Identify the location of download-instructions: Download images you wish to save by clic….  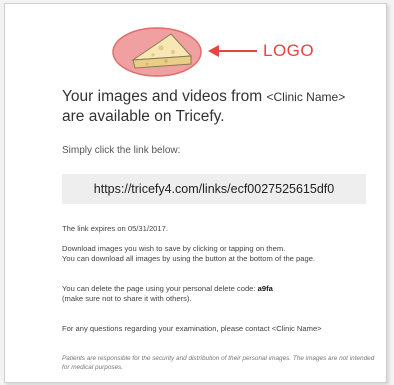
(222, 254).